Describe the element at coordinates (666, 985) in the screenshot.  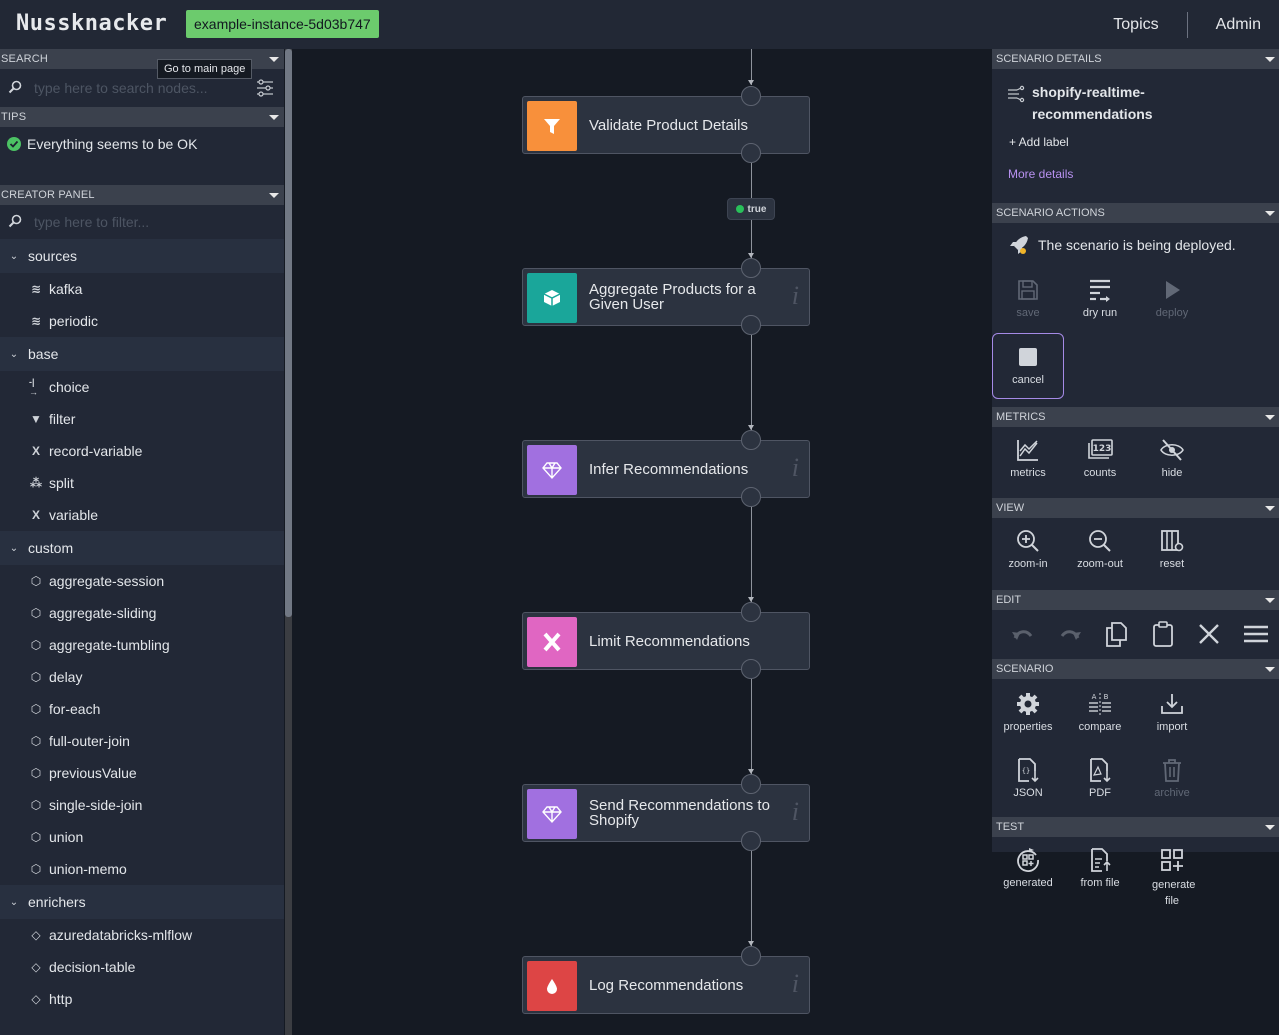
I see `graph-node: Log Recommendations i` at that location.